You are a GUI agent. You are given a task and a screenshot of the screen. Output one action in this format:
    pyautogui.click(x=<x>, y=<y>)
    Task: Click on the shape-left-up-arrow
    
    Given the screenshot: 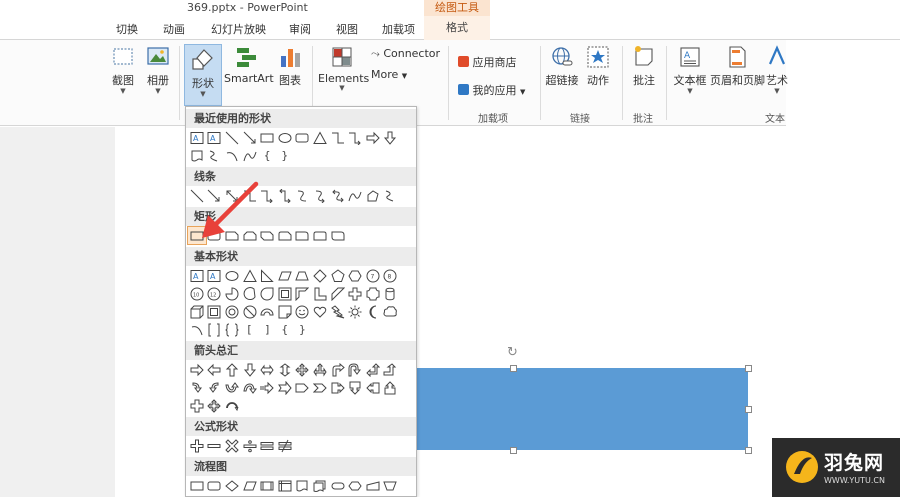 What is the action you would take?
    pyautogui.click(x=373, y=369)
    